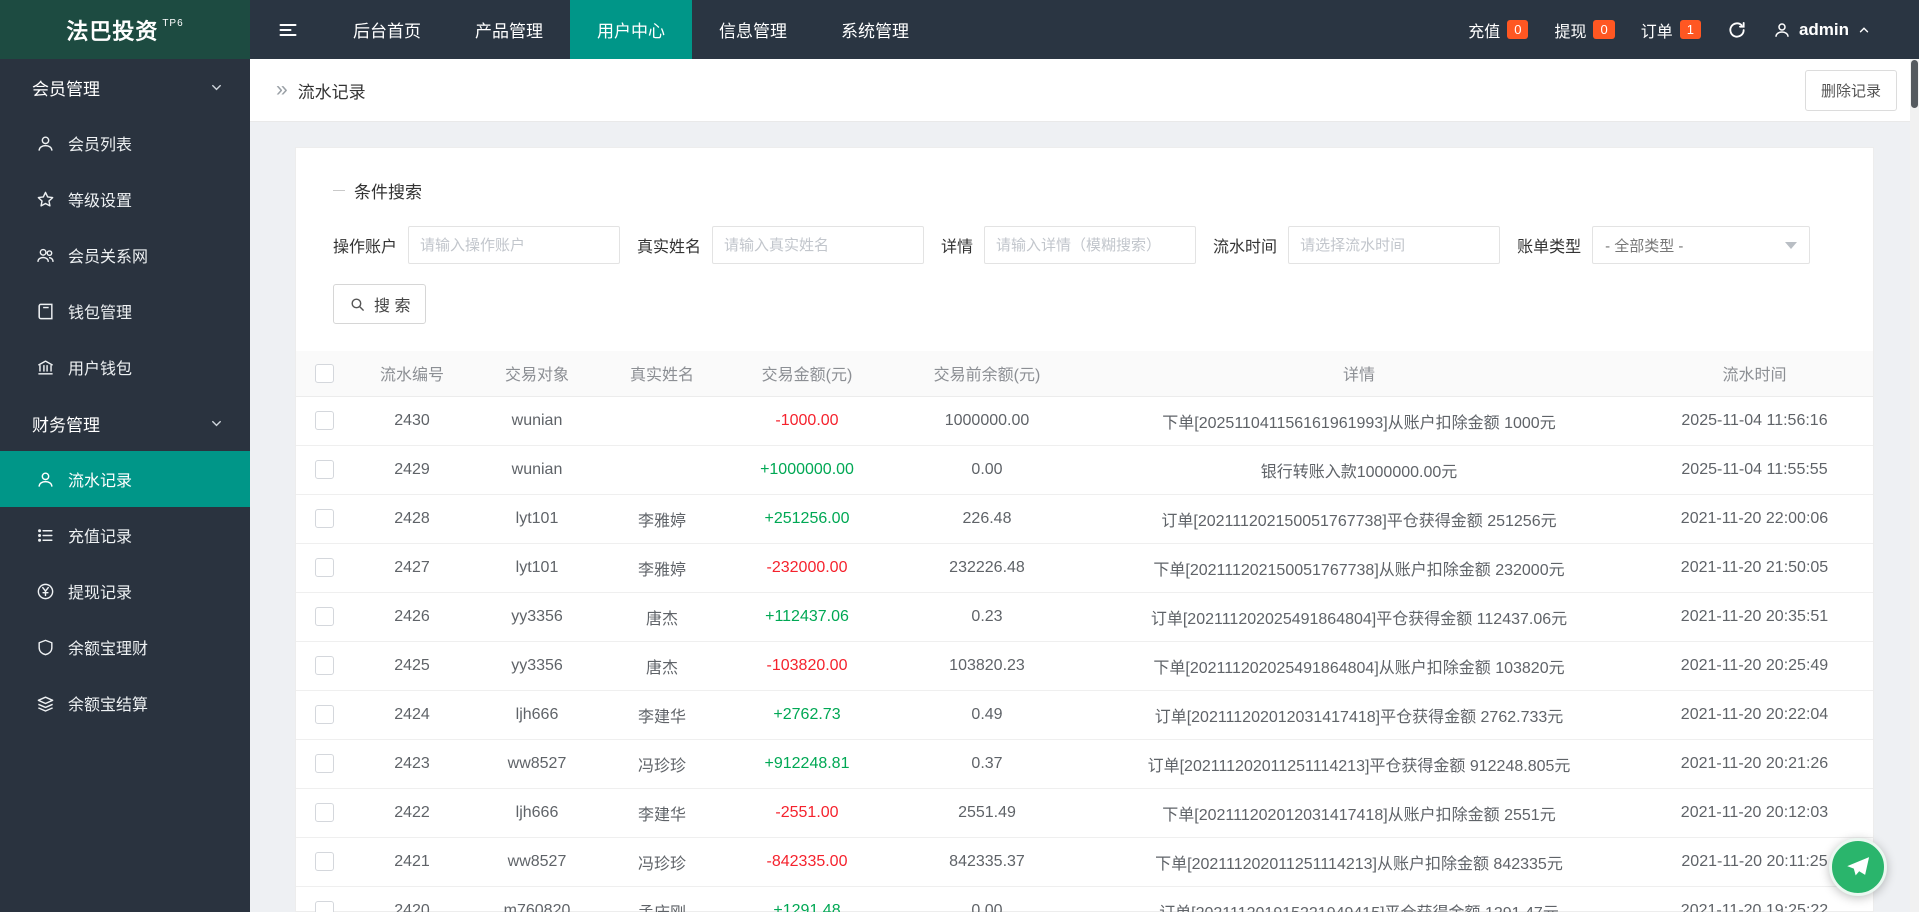 Image resolution: width=1919 pixels, height=912 pixels. I want to click on sidebar-item-label: 会员关系网, so click(108, 257).